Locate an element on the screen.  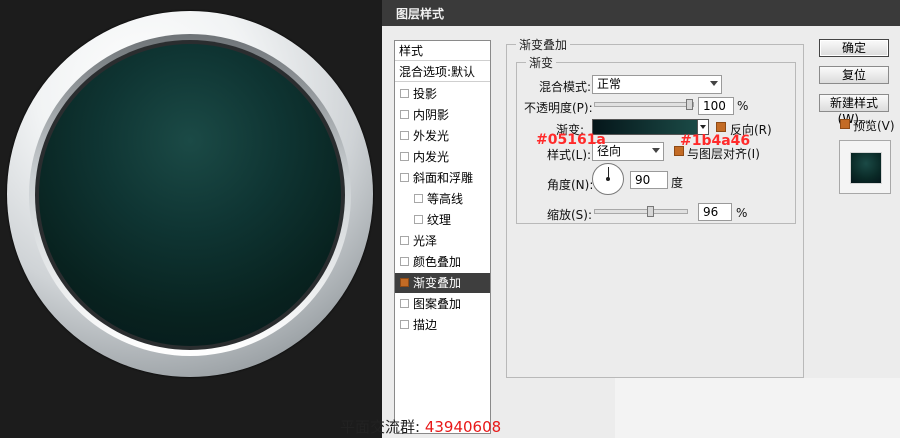
preview-thumbnail-gradient is located at coordinates (866, 168).